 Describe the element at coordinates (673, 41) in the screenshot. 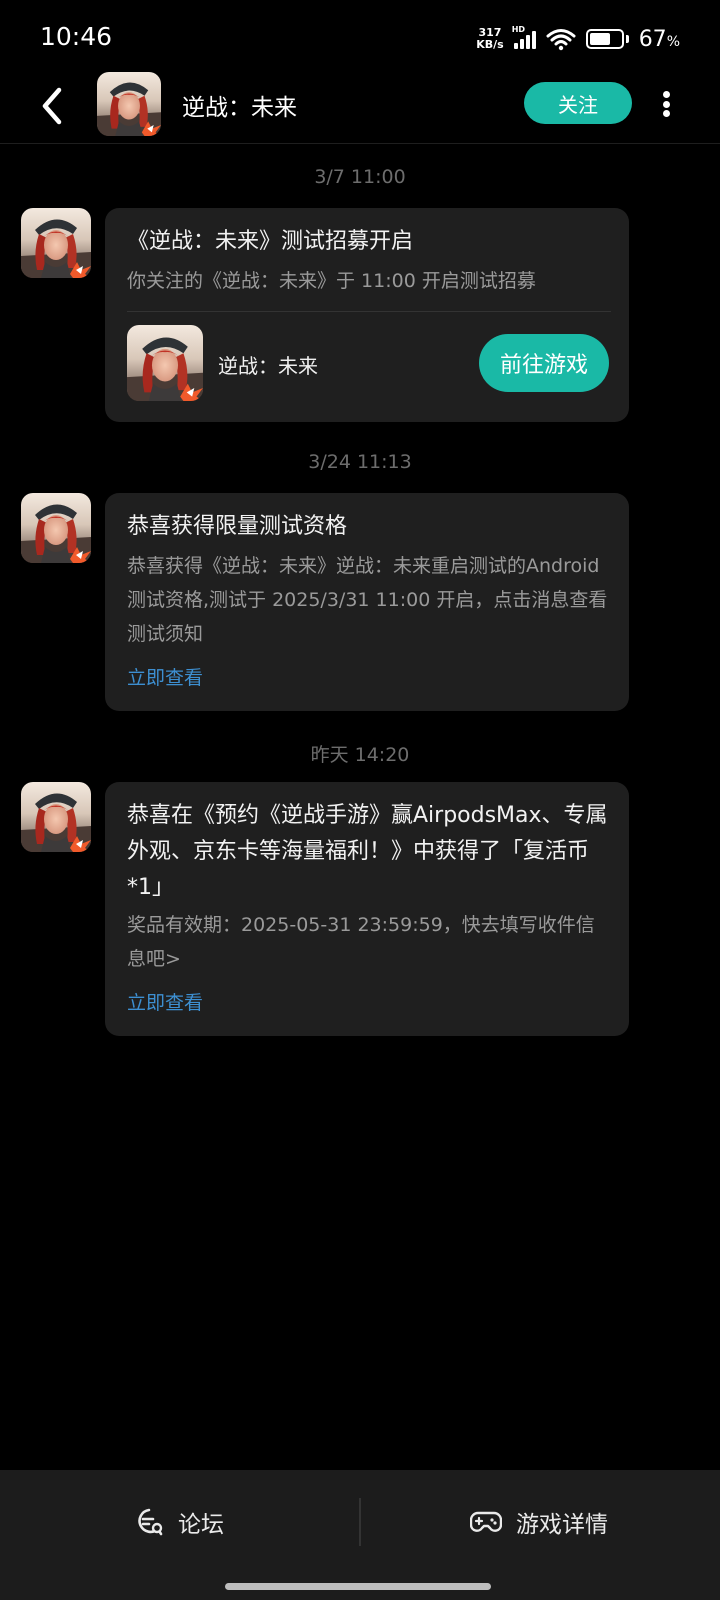

I see `battery-percent-sign: %` at that location.